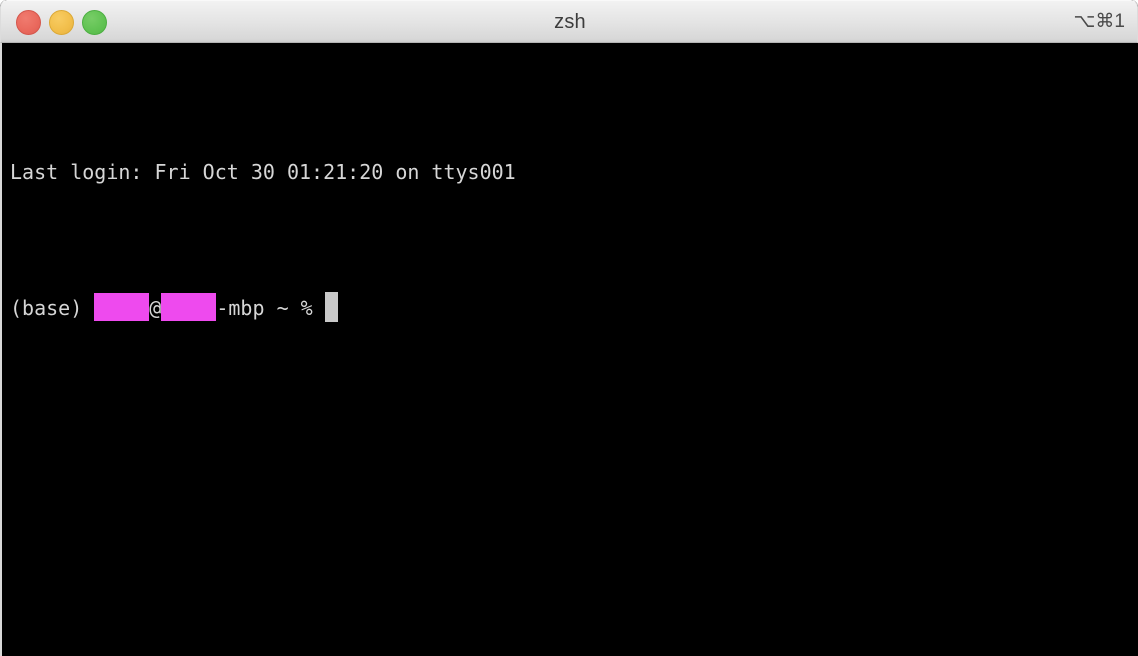  Describe the element at coordinates (246, 308) in the screenshot. I see `prompt-host-suffix: -mbp` at that location.